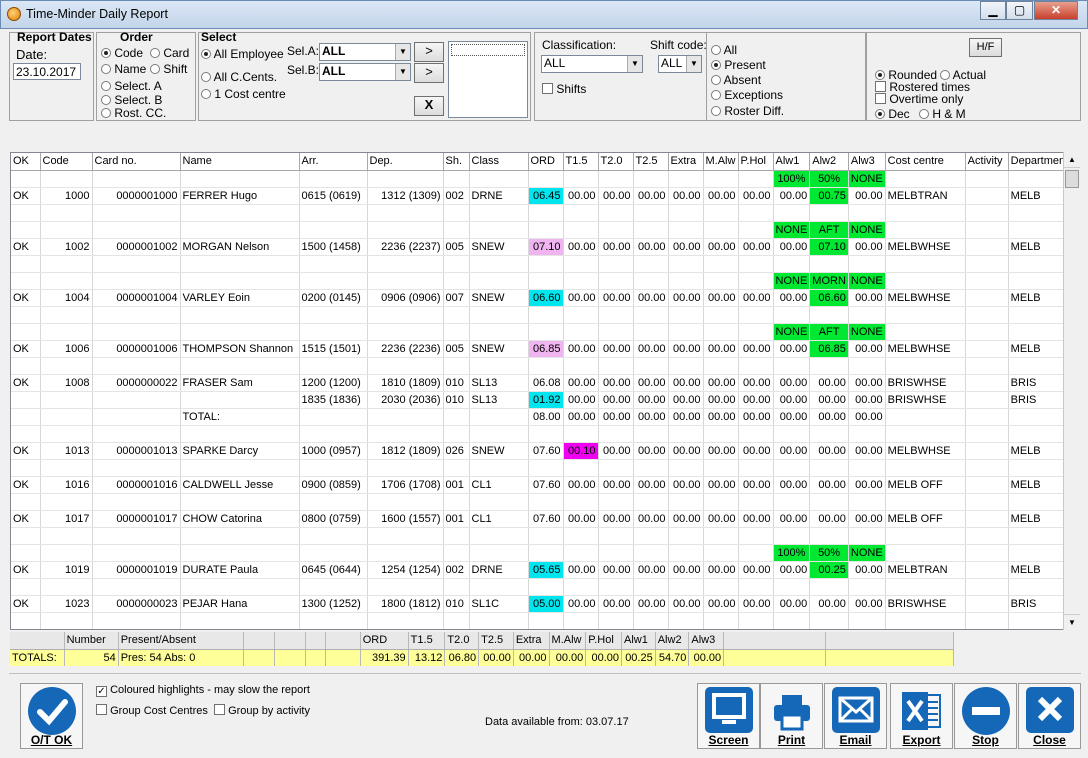  What do you see at coordinates (133, 113) in the screenshot?
I see `order-rostcc-radio: Rost. CC.` at bounding box center [133, 113].